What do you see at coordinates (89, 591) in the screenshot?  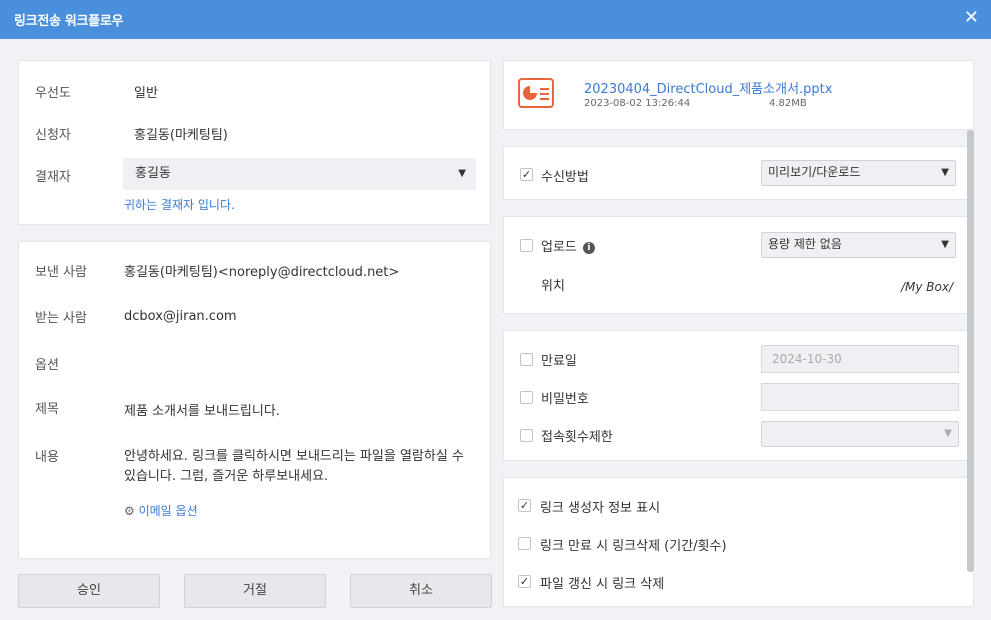 I see `approve-button: 승인` at bounding box center [89, 591].